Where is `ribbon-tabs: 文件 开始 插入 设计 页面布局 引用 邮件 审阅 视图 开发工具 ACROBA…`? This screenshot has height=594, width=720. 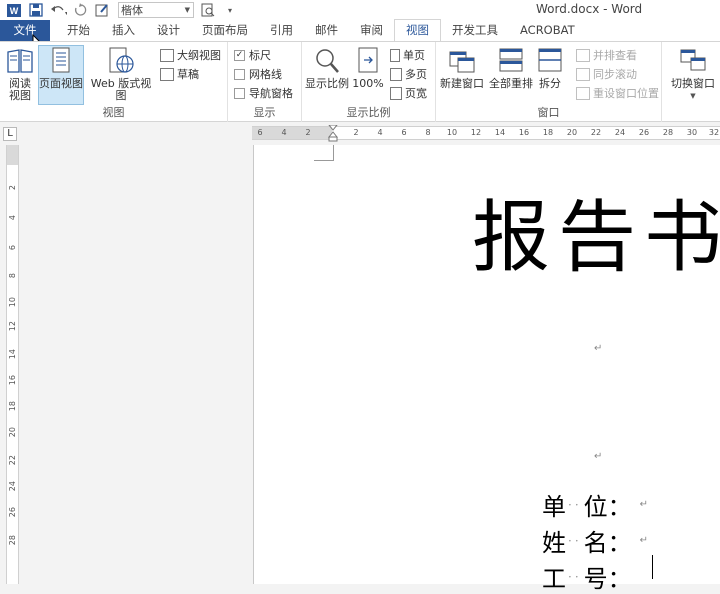 ribbon-tabs: 文件 开始 插入 设计 页面布局 引用 邮件 审阅 视图 开发工具 ACROBA… is located at coordinates (360, 30).